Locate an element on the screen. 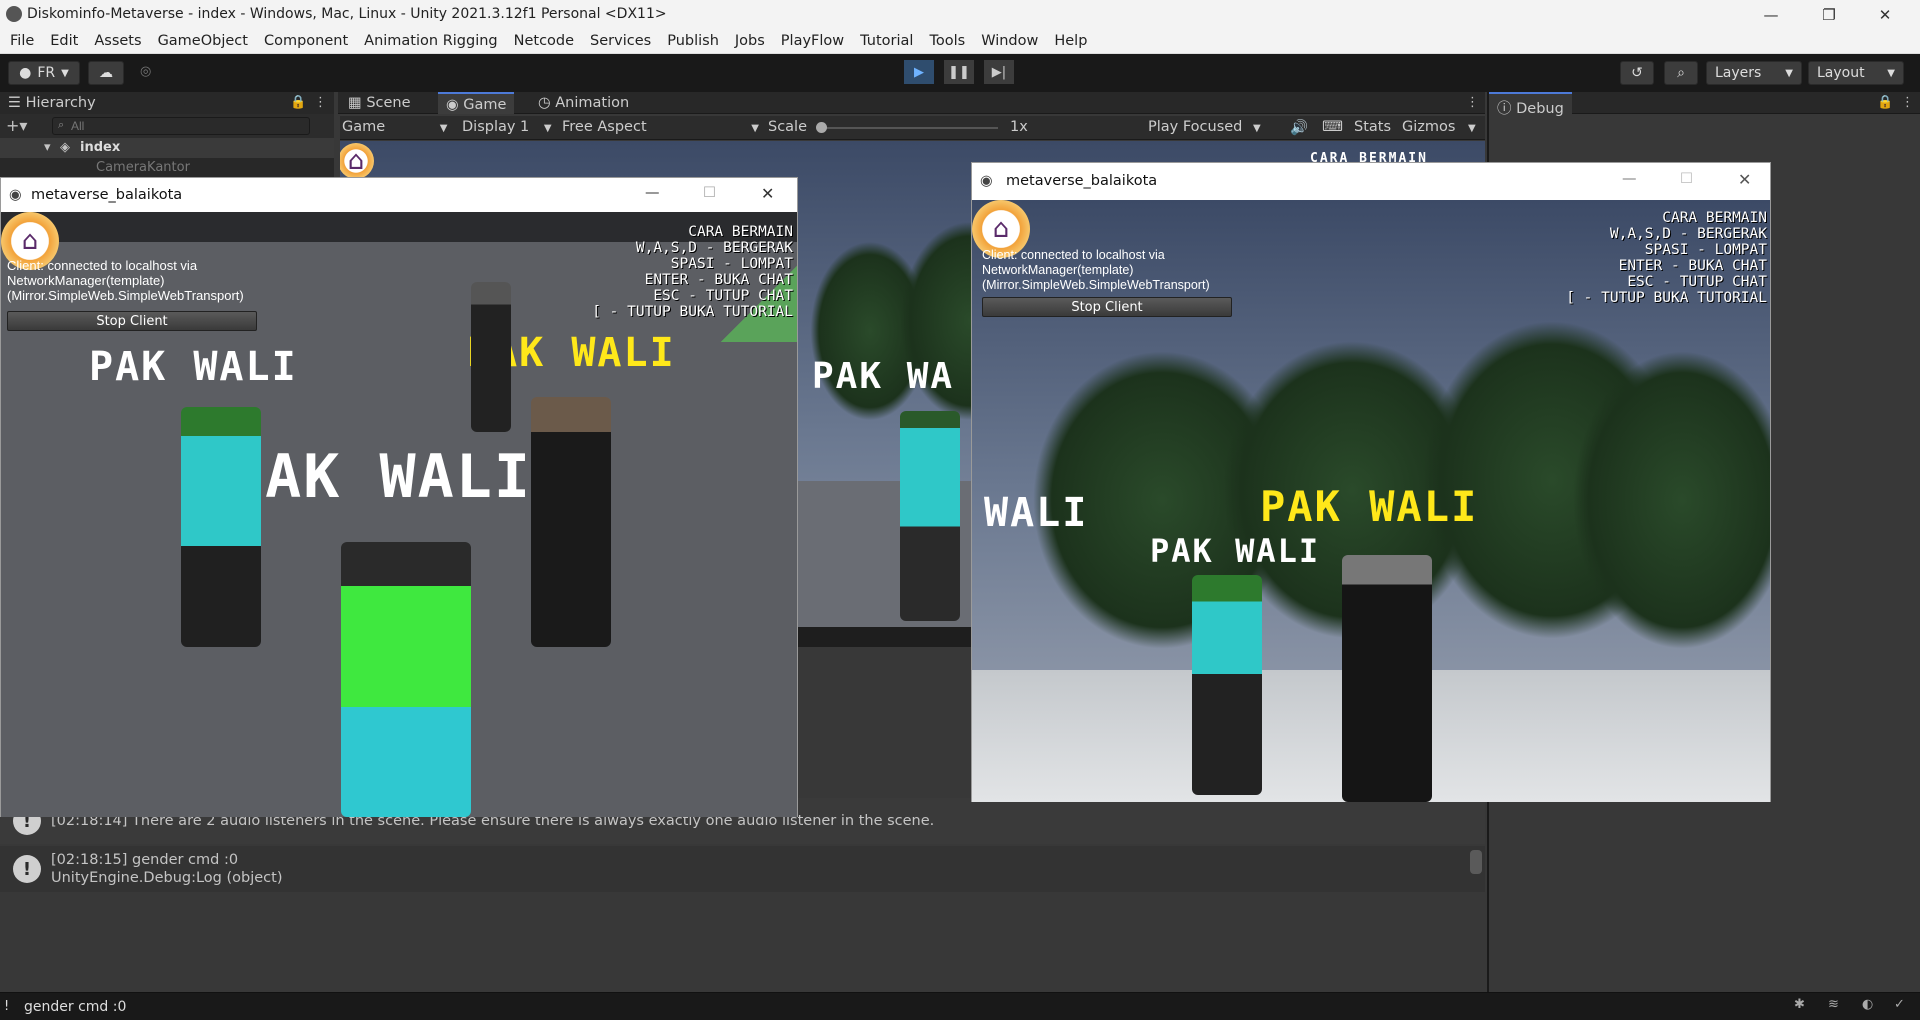 This screenshot has height=1020, width=1920. expand-arrow-icon: ▾ is located at coordinates (47, 147).